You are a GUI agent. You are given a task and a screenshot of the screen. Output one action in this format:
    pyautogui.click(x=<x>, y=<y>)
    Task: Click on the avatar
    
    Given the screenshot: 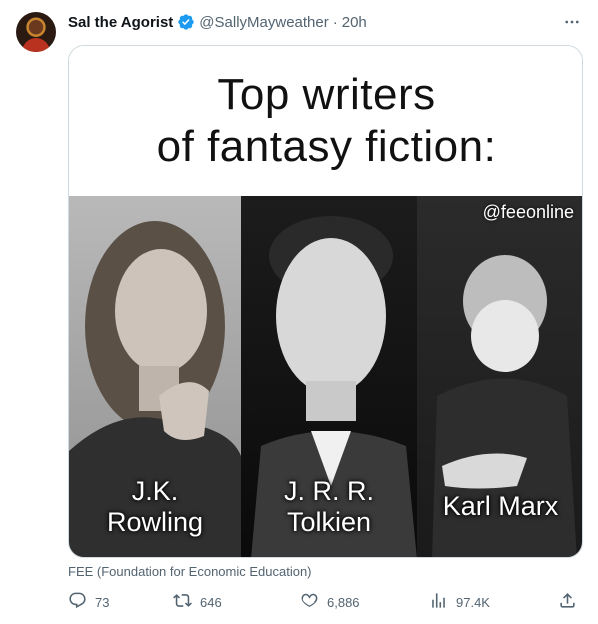 What is the action you would take?
    pyautogui.click(x=36, y=32)
    